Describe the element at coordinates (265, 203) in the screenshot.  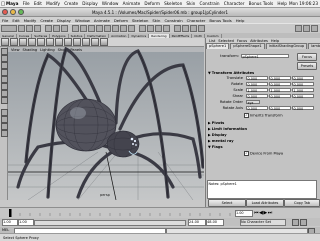
I see `load-attributes-button: Load Attributes` at that location.